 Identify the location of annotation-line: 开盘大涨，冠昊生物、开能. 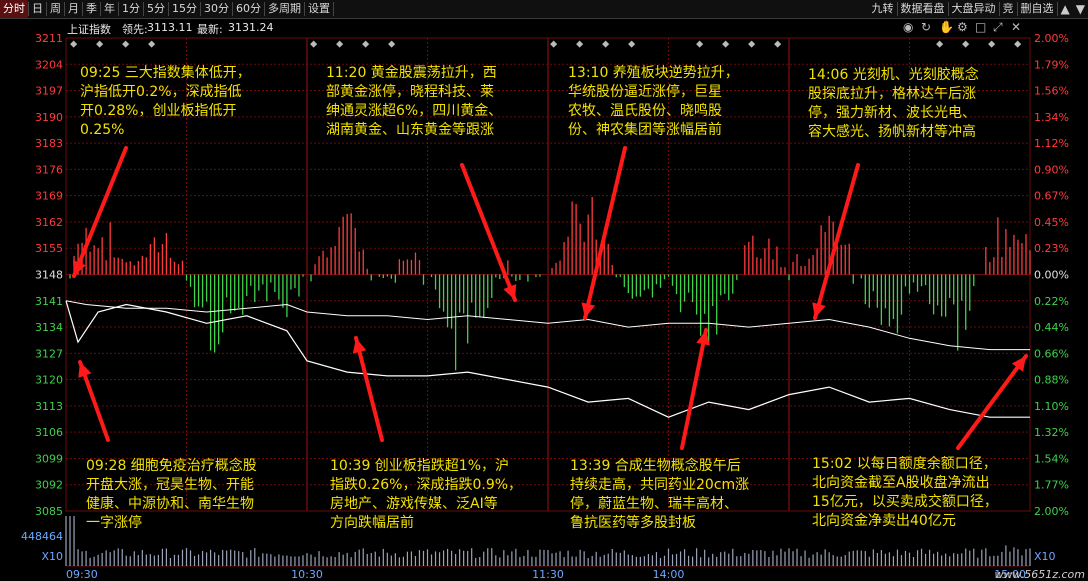
(170, 485).